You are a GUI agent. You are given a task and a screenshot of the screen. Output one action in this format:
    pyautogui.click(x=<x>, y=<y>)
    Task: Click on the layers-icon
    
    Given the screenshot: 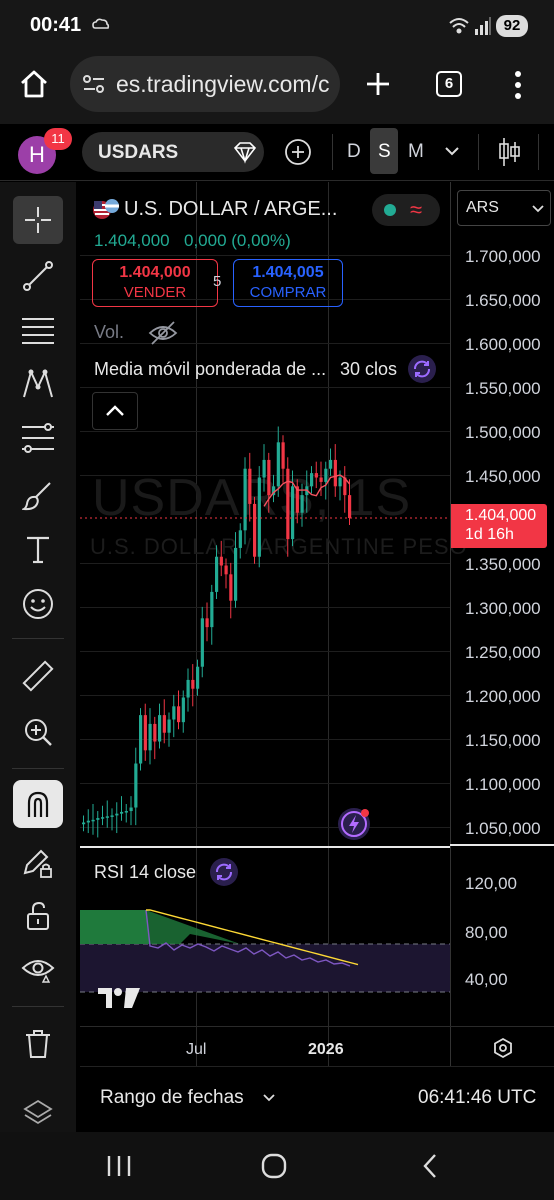 What is the action you would take?
    pyautogui.click(x=38, y=1112)
    